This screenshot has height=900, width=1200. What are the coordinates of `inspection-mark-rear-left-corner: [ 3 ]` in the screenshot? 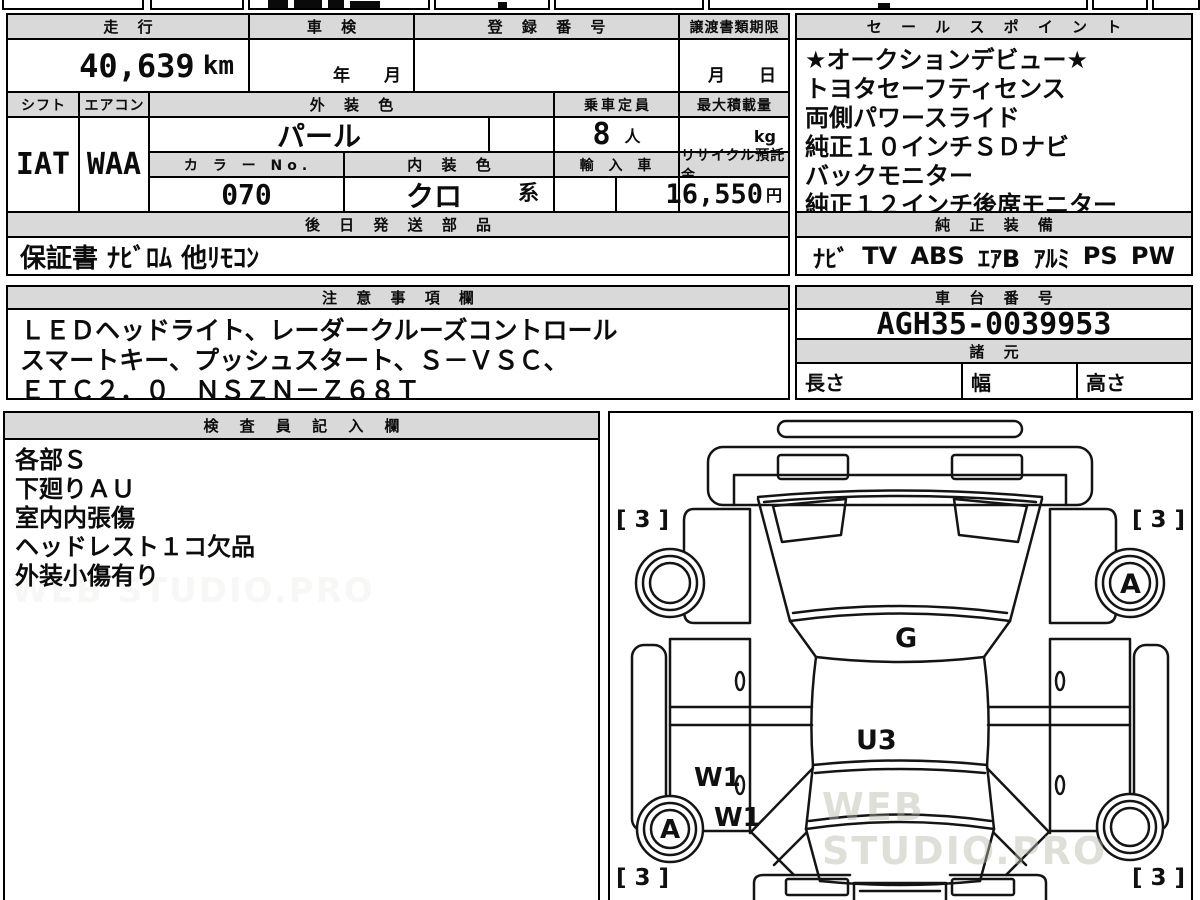 It's located at (643, 878).